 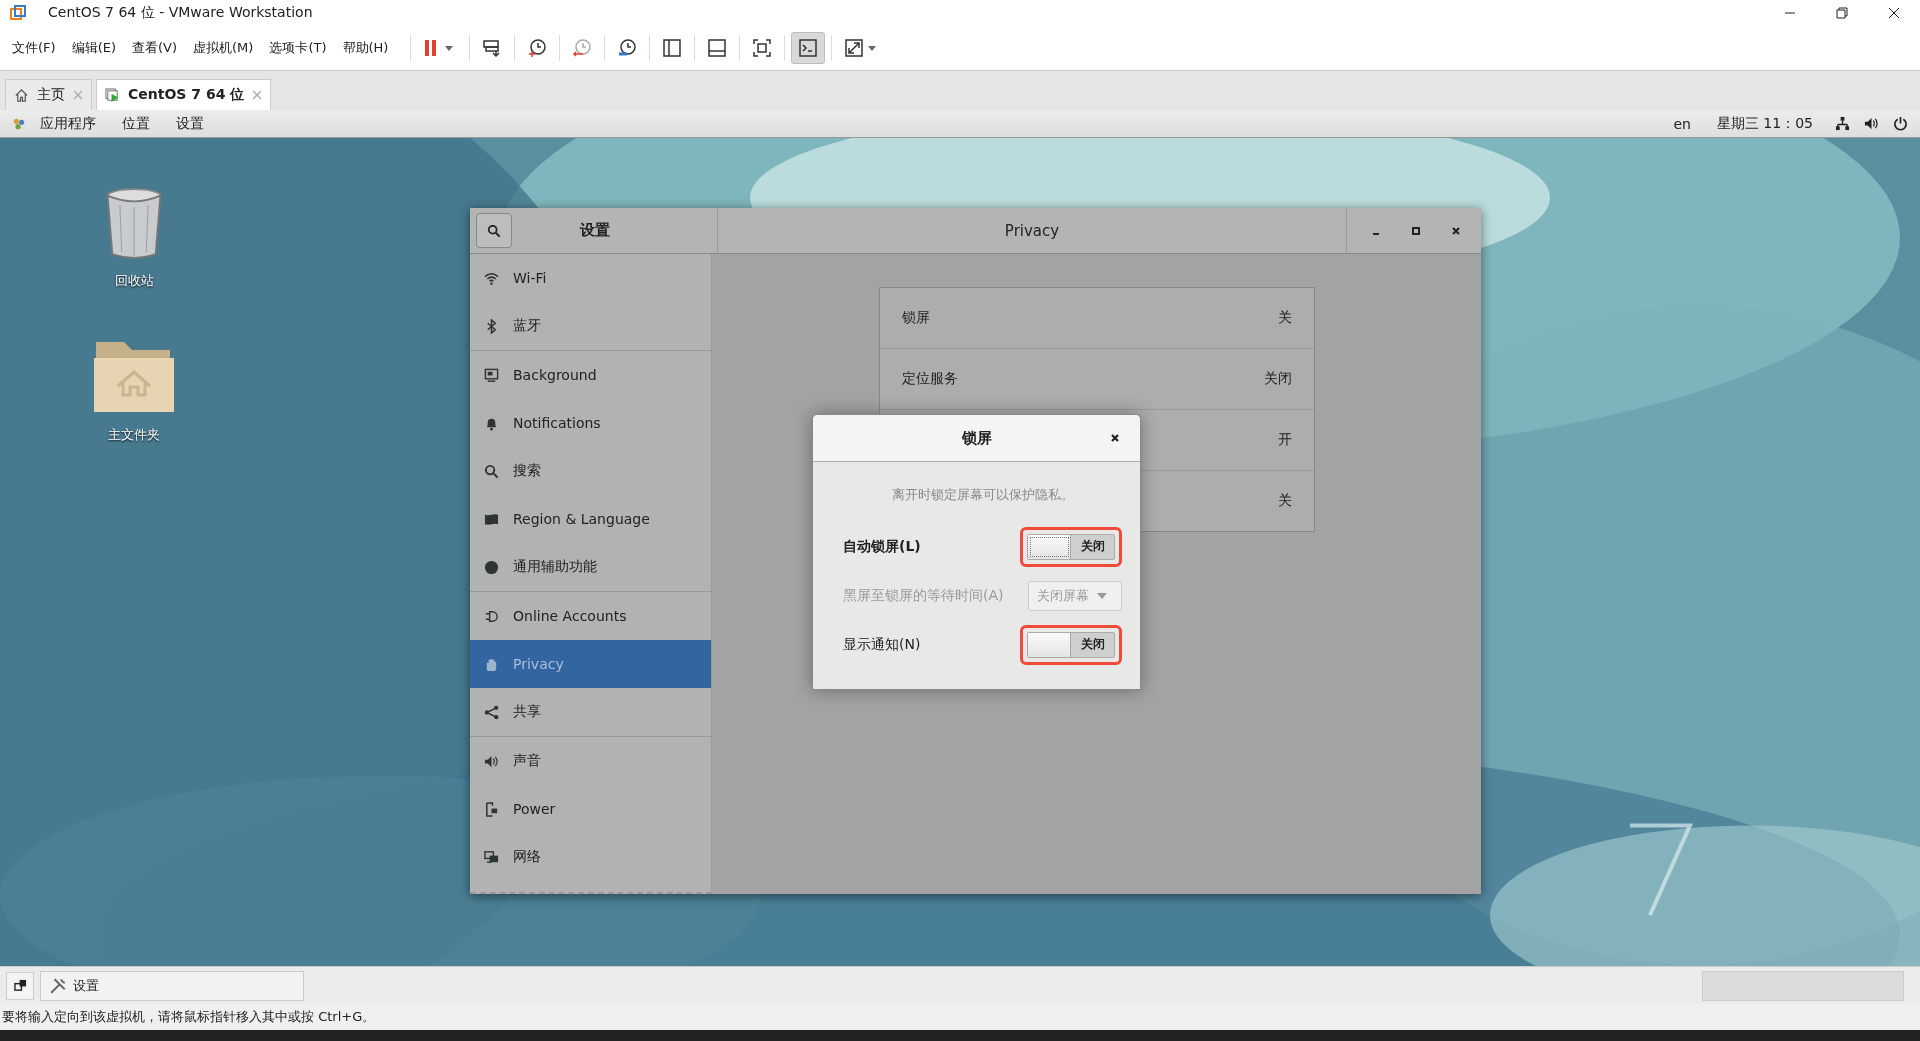 I want to click on language-indicator: en, so click(x=1682, y=123).